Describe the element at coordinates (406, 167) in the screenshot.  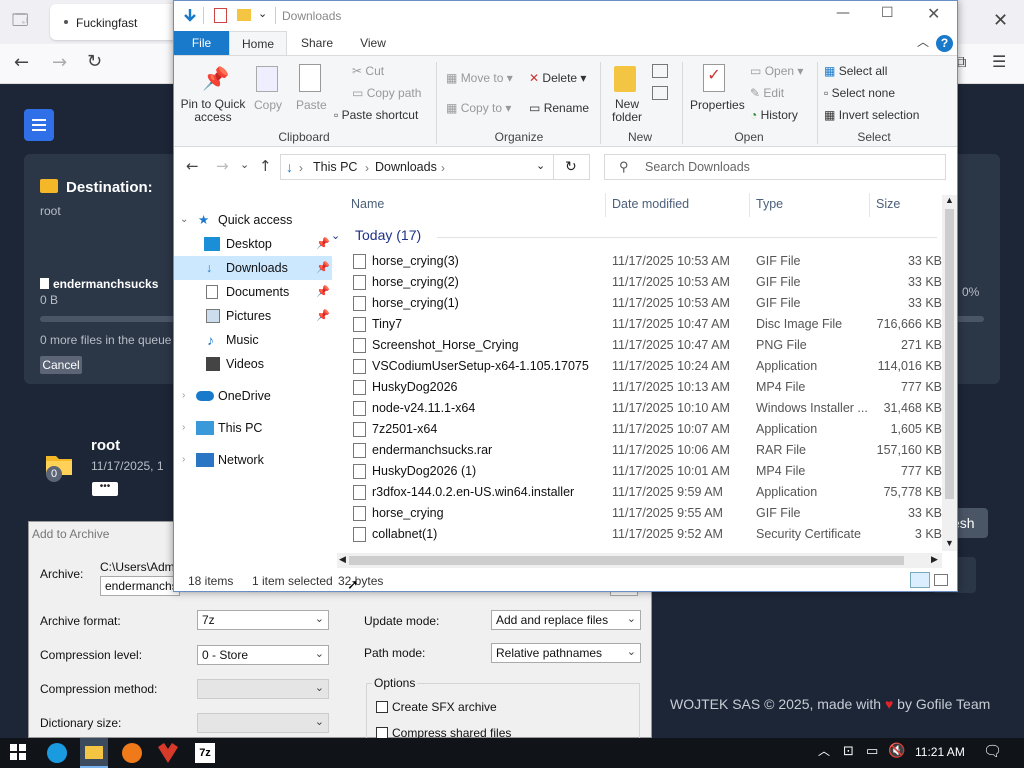
I see `breadcrumb-downloads: Downloads` at that location.